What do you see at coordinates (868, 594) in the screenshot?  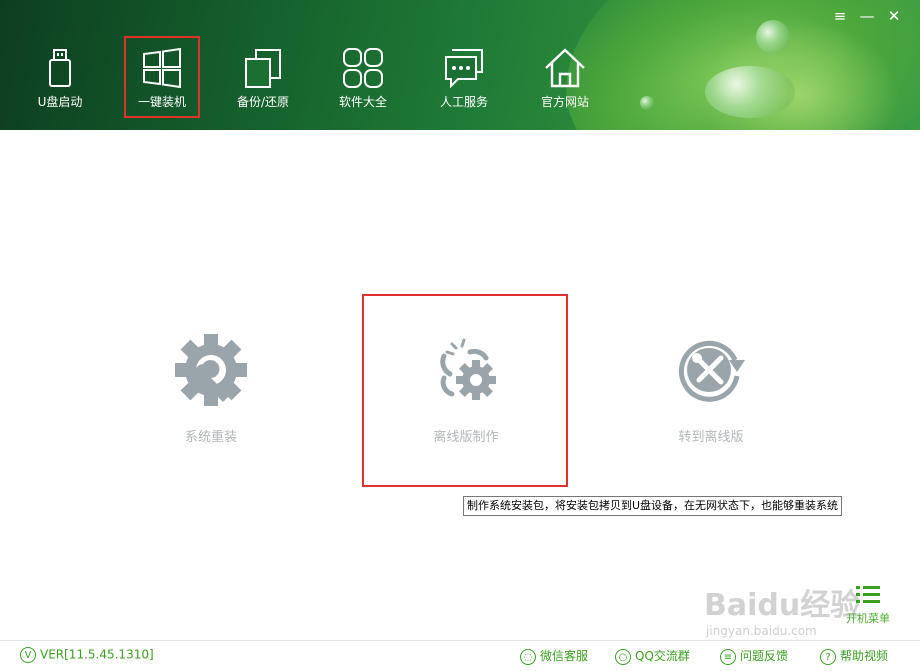 I see `list-icon` at bounding box center [868, 594].